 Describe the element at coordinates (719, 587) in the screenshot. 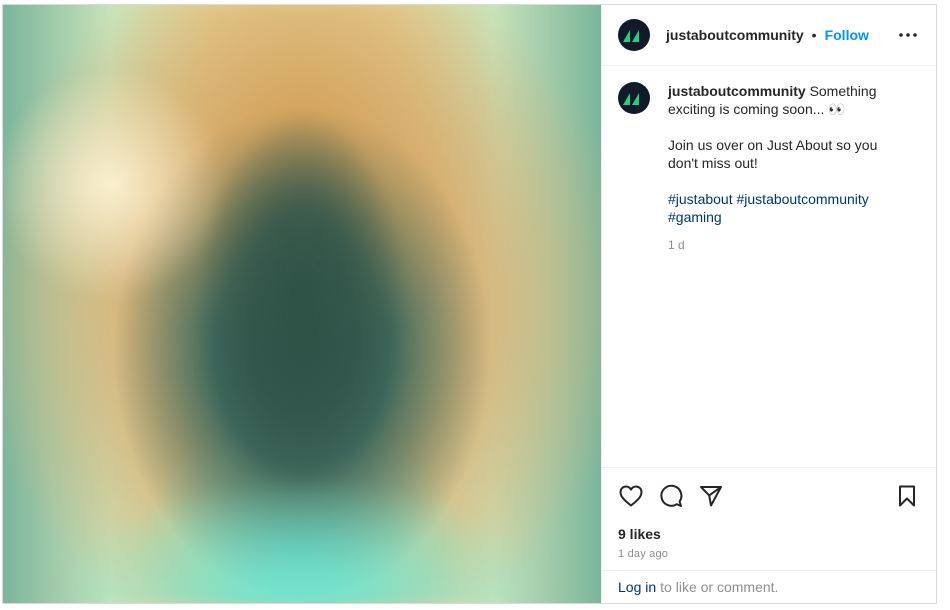

I see `login-prompt-text: to like or comment.` at that location.